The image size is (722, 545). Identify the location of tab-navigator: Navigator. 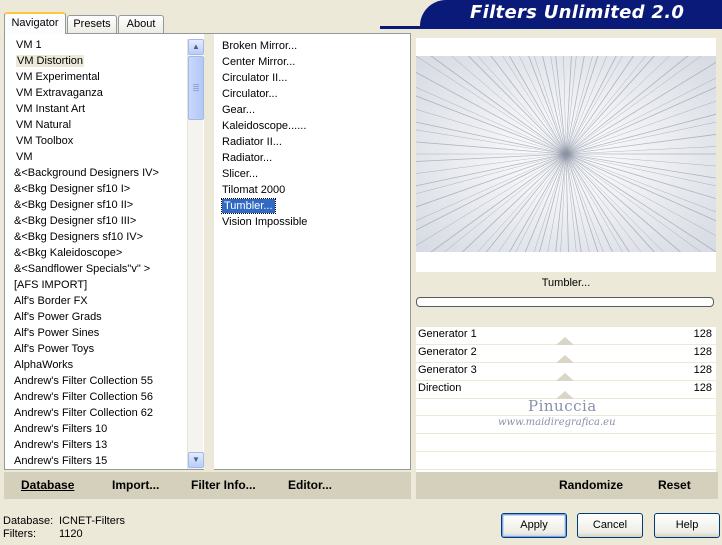
(35, 23).